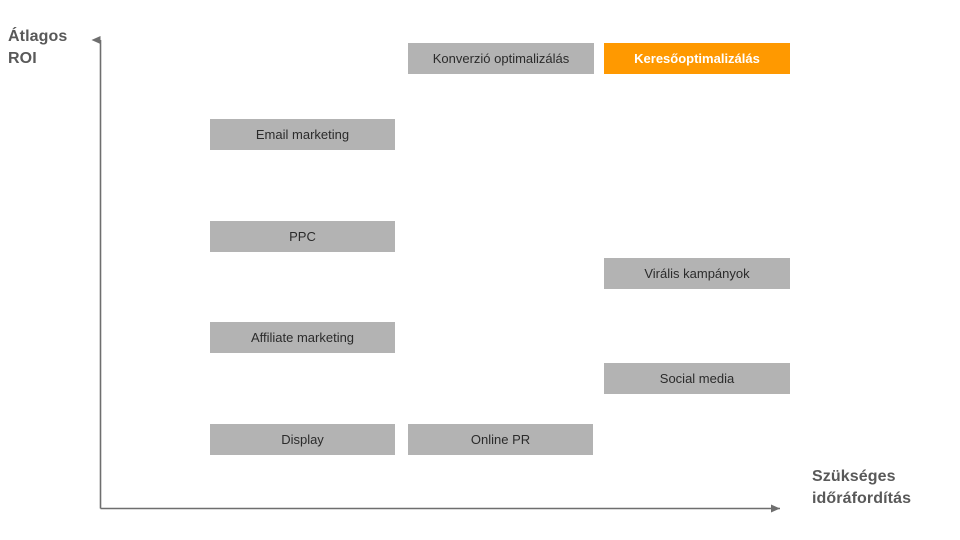  What do you see at coordinates (697, 378) in the screenshot?
I see `channel-box: Social media` at bounding box center [697, 378].